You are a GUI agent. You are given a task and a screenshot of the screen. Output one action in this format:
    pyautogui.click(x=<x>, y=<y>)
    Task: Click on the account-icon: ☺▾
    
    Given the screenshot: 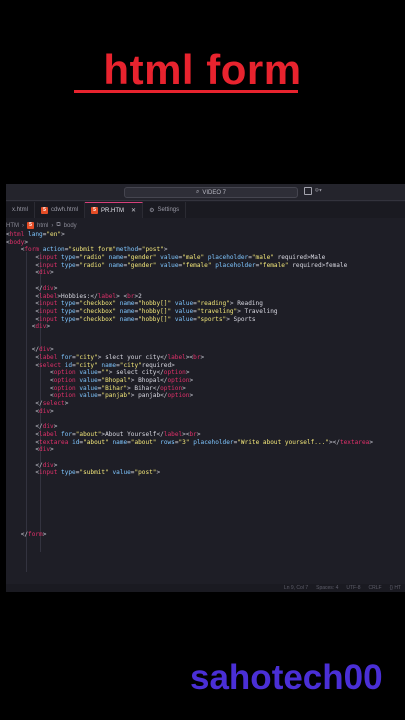 What is the action you would take?
    pyautogui.click(x=318, y=191)
    